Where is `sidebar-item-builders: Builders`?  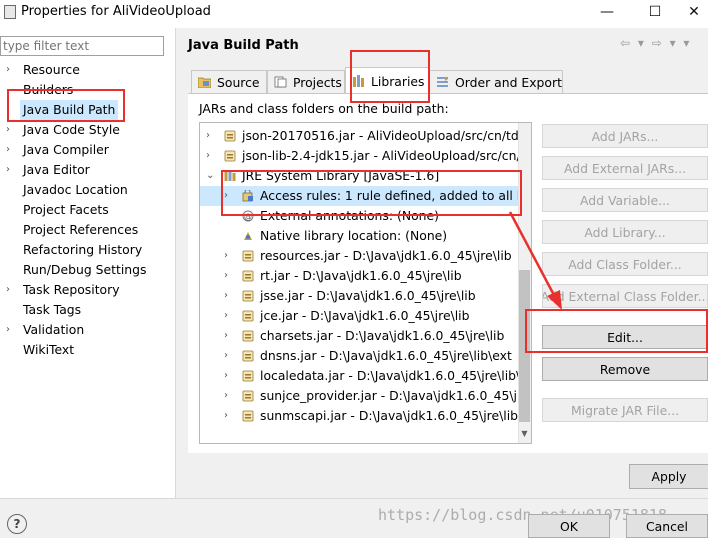 sidebar-item-builders: Builders is located at coordinates (88, 90).